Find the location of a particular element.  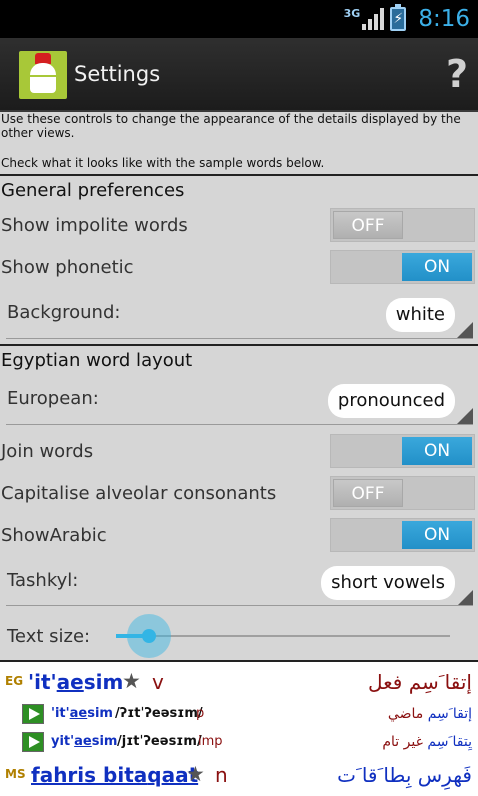

network-type: 3G is located at coordinates (352, 13).